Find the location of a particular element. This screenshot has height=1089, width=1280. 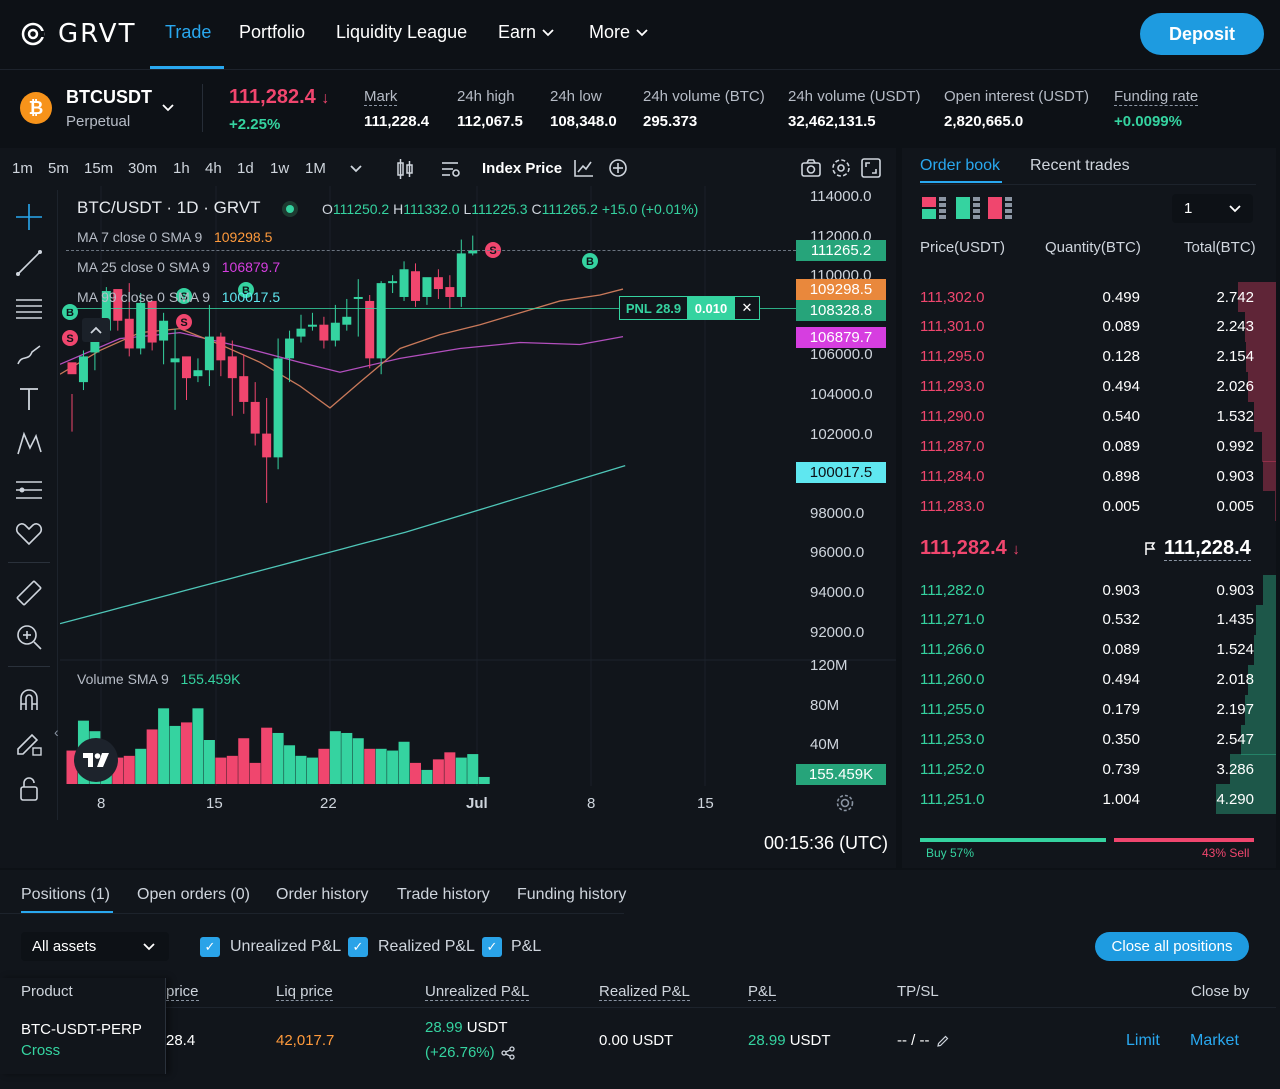

close-market-button: Market is located at coordinates (1214, 1041).